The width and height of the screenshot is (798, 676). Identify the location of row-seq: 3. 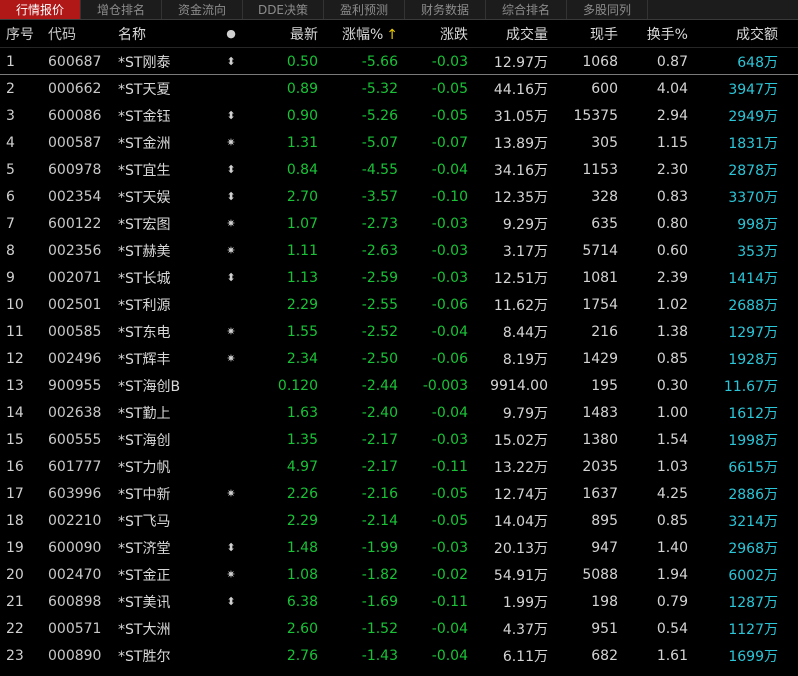
(10, 115).